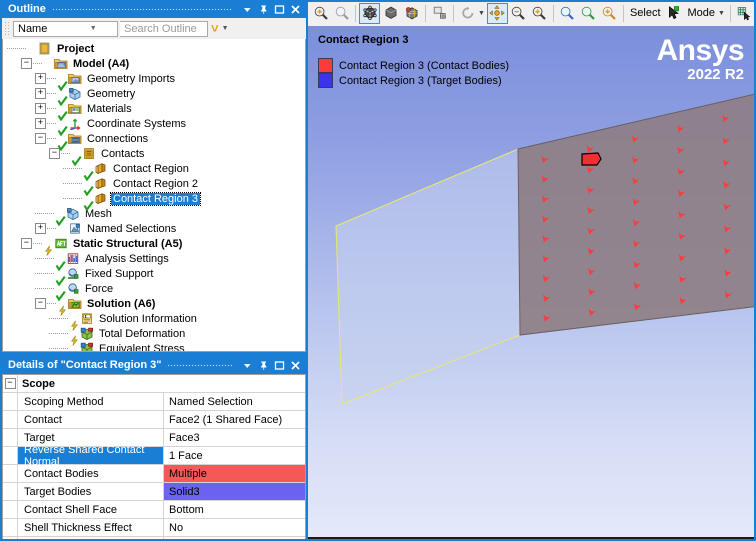 This screenshot has width=756, height=541. Describe the element at coordinates (369, 13) in the screenshot. I see `show-vertices-icon` at that location.